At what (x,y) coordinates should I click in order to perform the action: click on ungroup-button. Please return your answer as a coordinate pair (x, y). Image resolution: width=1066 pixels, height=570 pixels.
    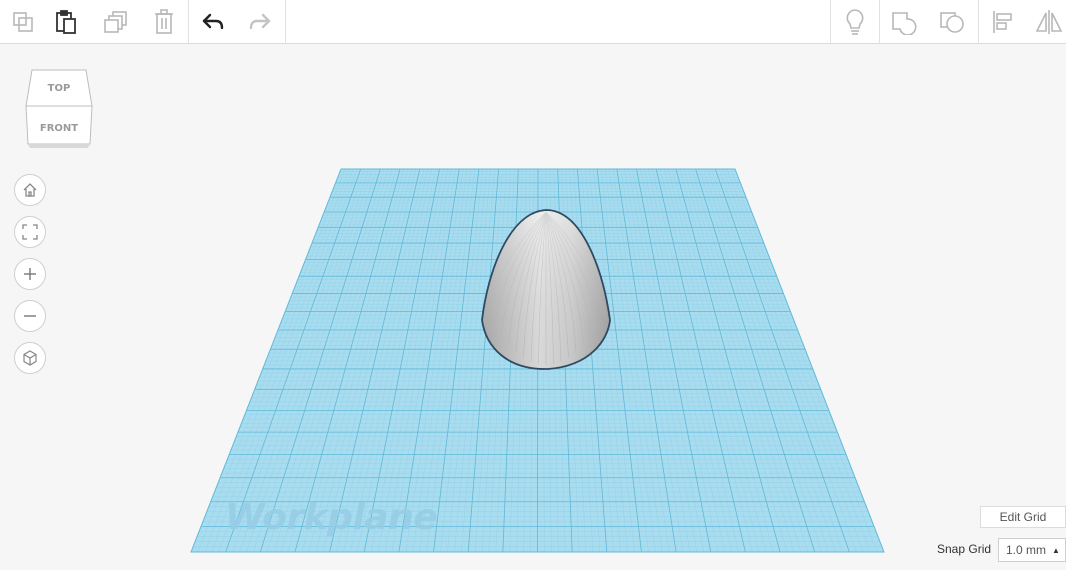
    Looking at the image, I should click on (952, 21).